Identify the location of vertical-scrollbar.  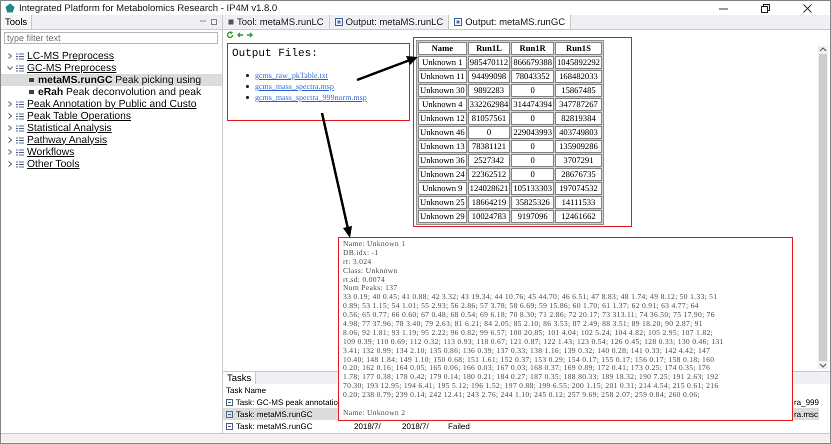
(823, 207).